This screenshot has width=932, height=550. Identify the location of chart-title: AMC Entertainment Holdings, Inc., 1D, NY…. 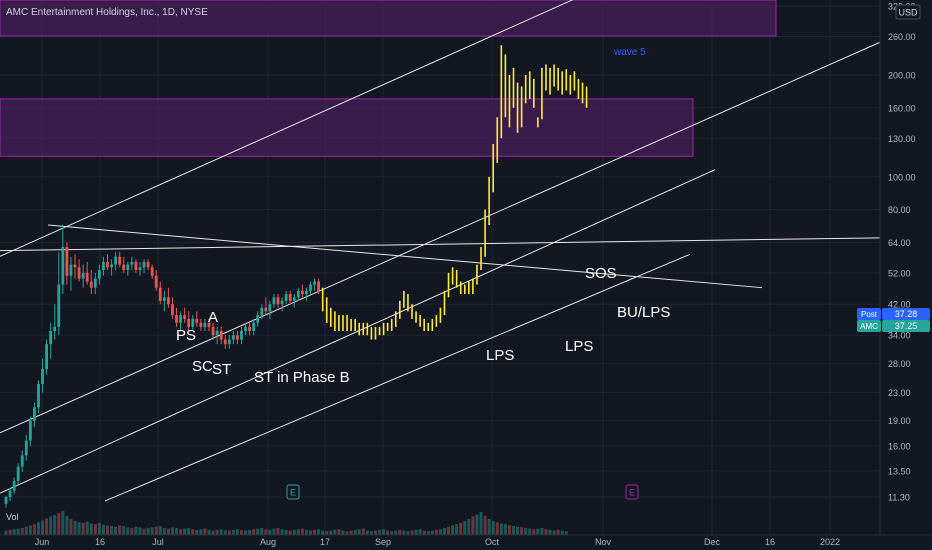
(107, 12).